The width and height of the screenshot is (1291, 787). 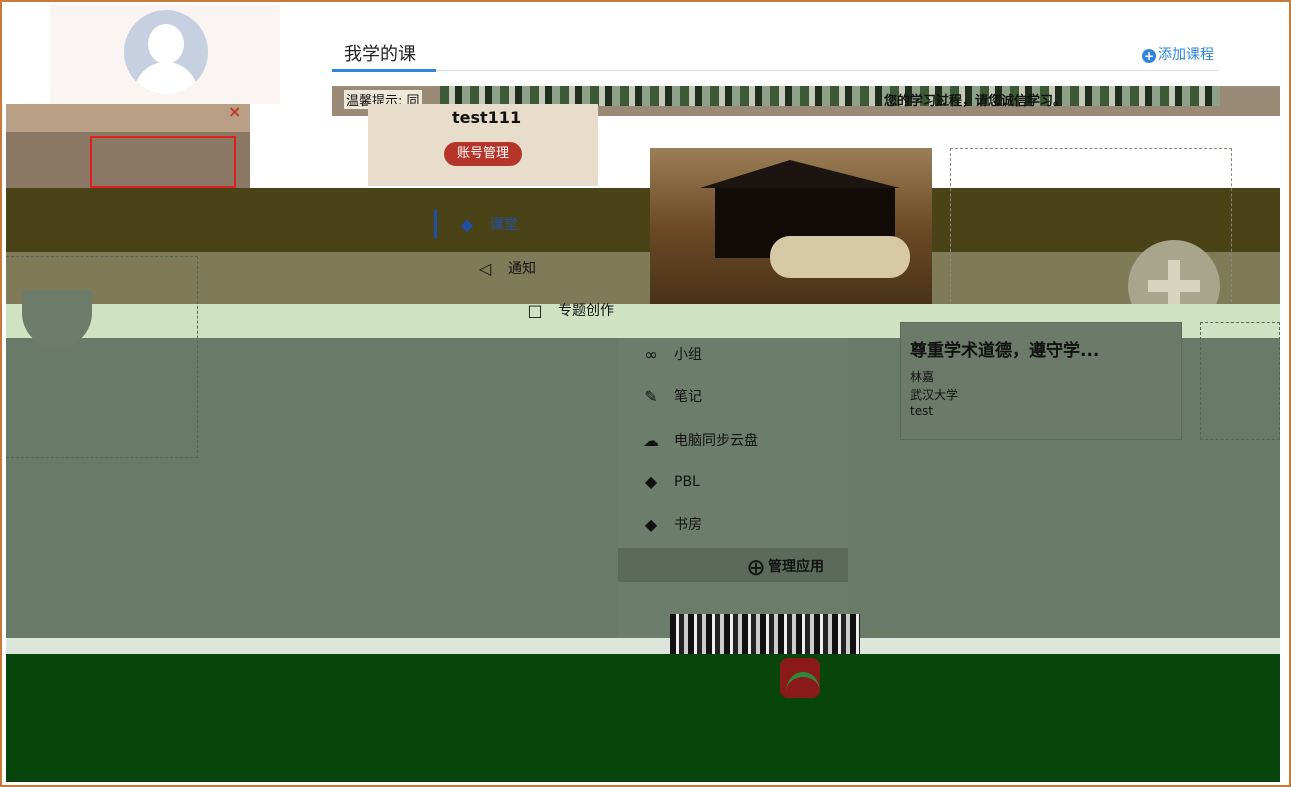 What do you see at coordinates (688, 355) in the screenshot?
I see `menu-item-label: 小组` at bounding box center [688, 355].